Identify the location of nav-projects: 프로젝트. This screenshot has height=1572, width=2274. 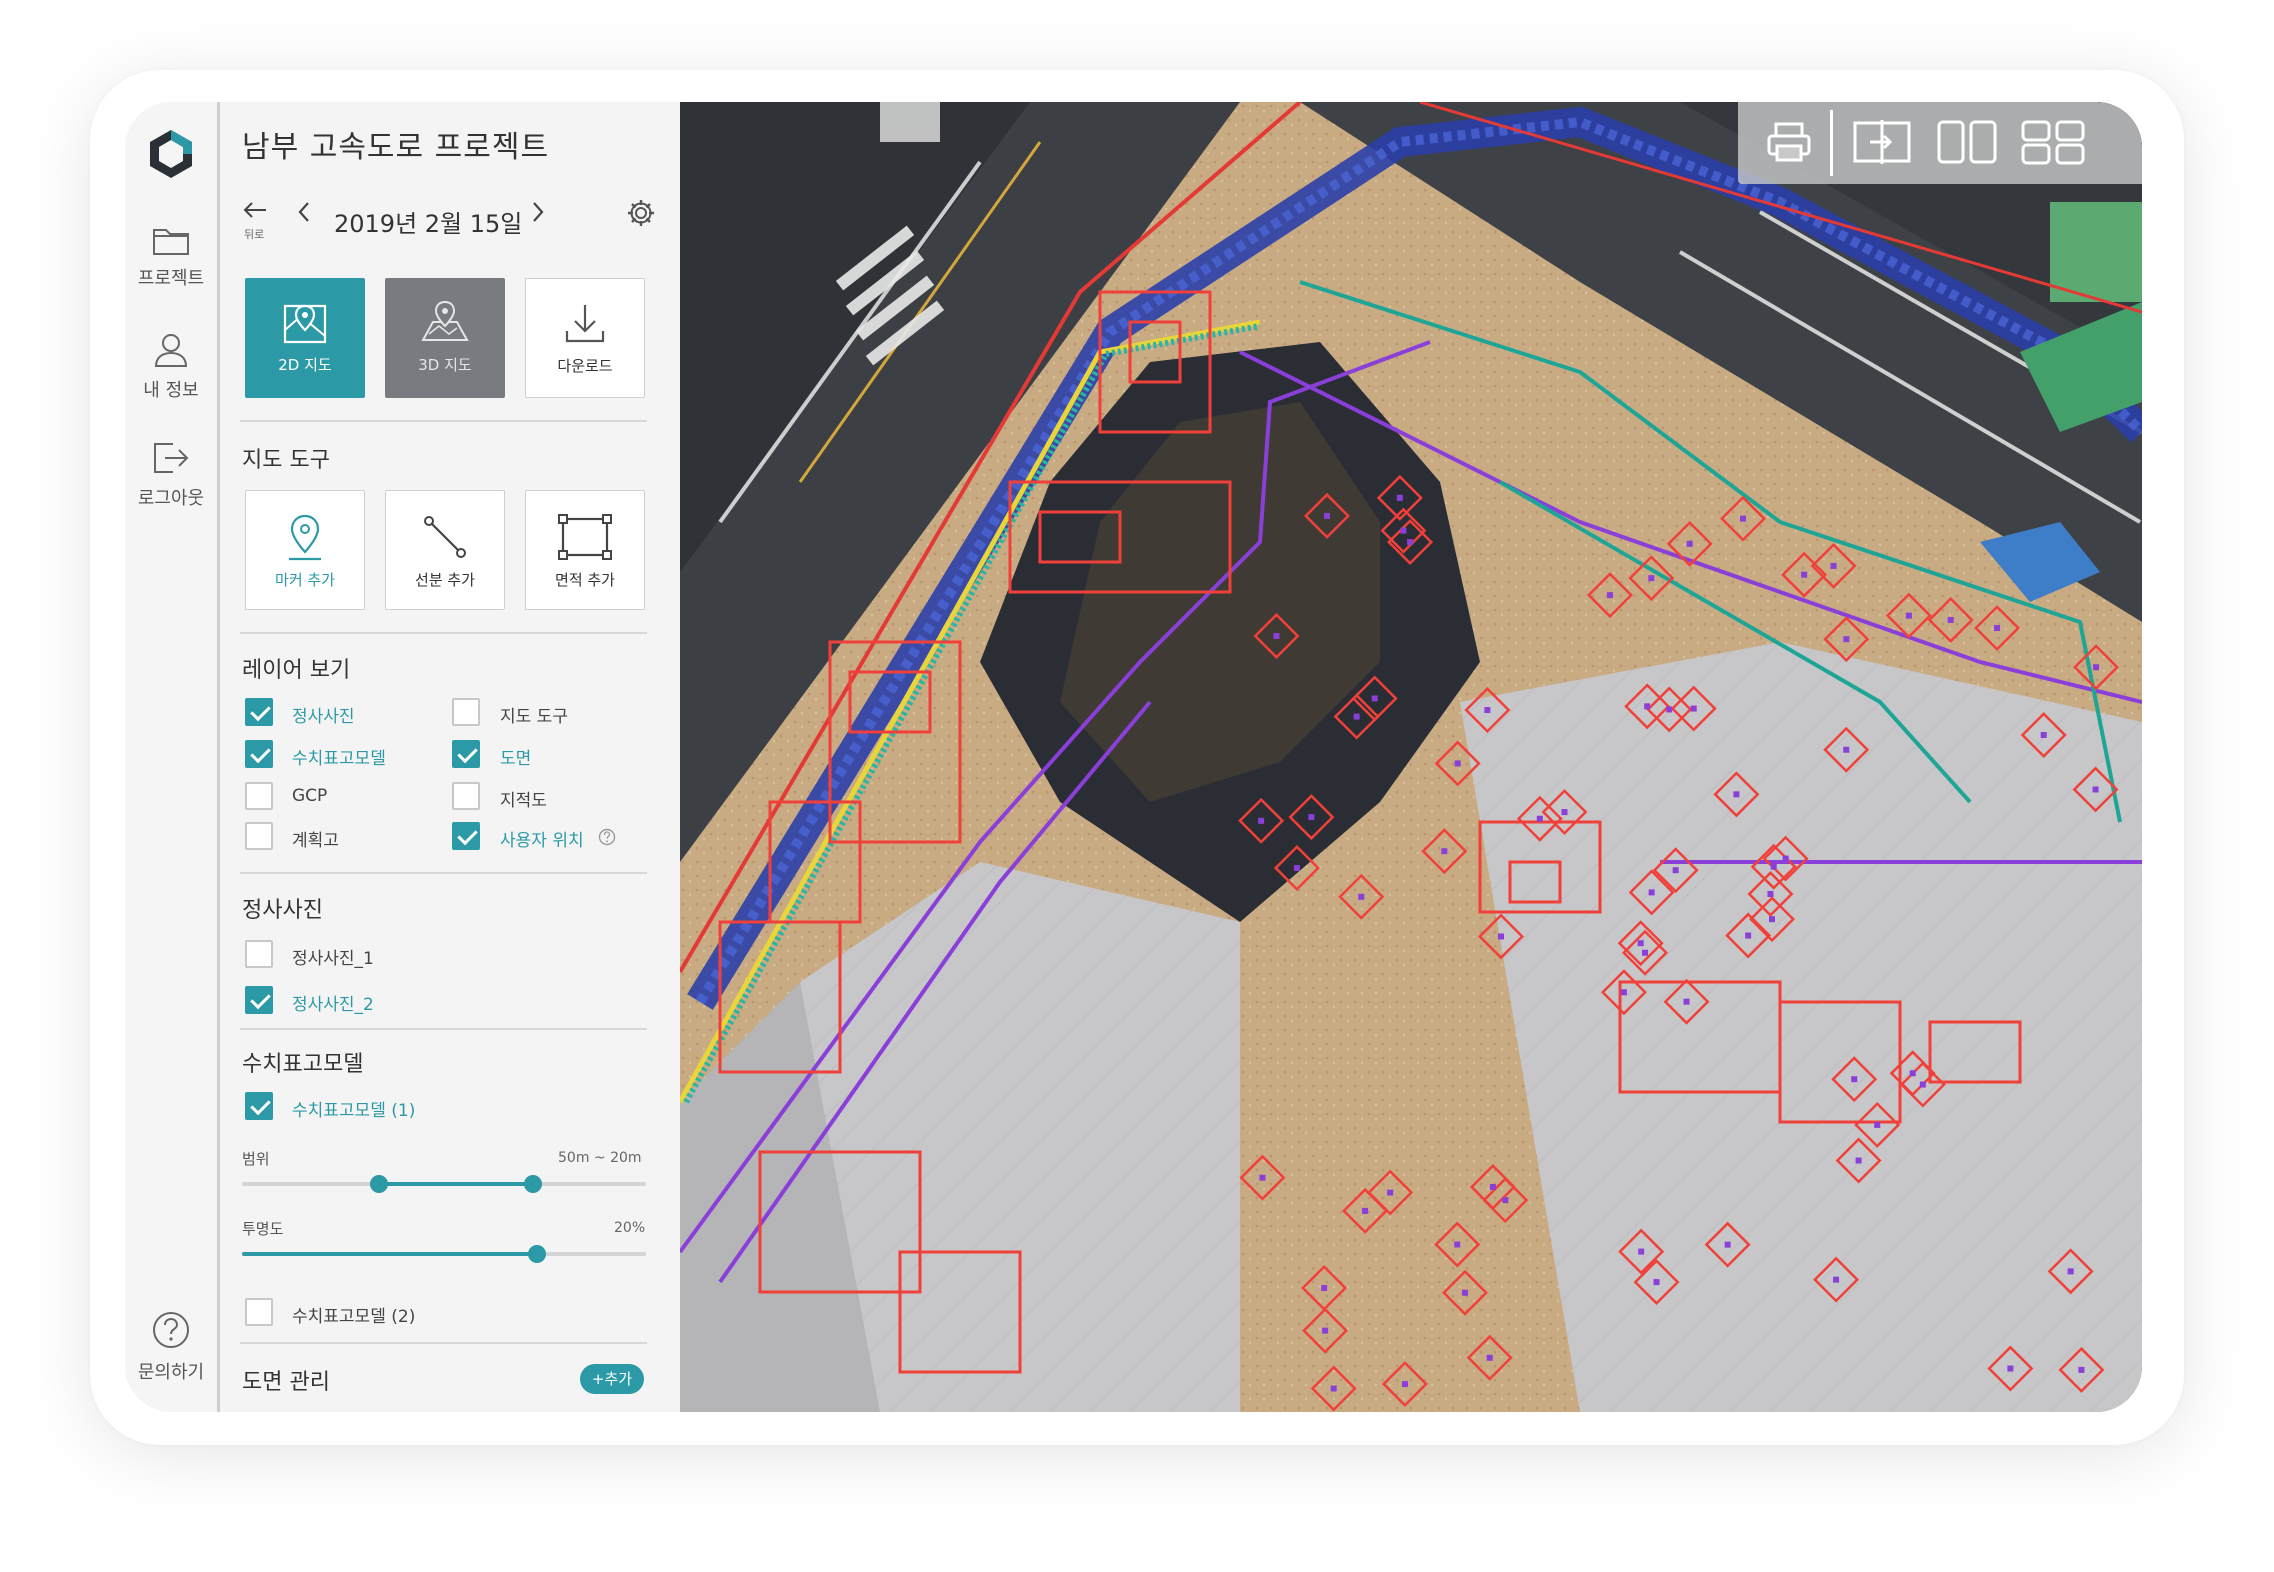
(171, 257).